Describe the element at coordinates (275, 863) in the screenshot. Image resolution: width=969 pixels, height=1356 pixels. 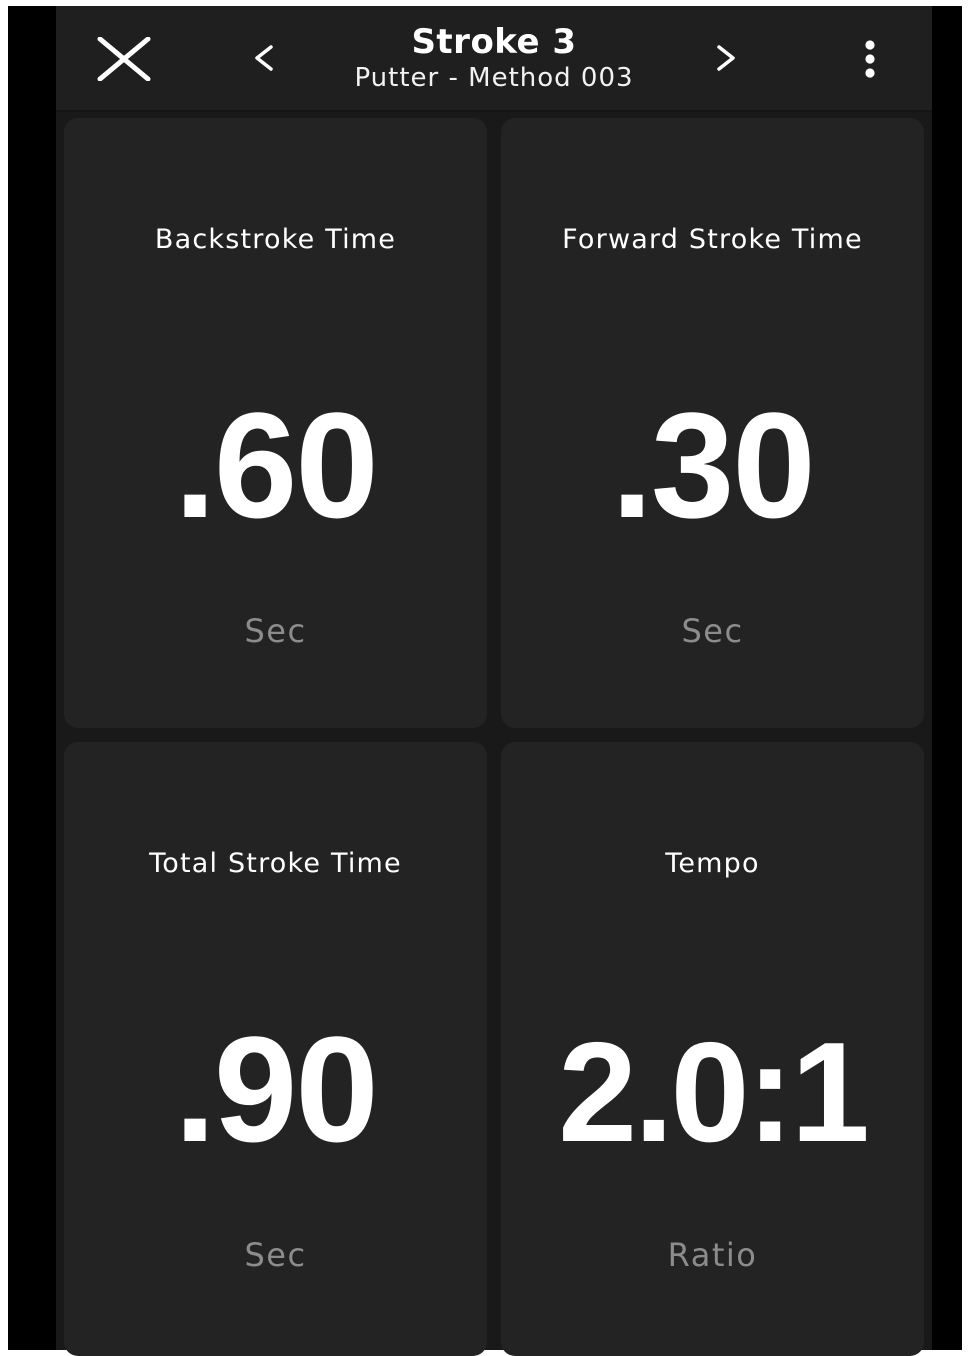
I see `metric-label: Total Stroke Time` at that location.